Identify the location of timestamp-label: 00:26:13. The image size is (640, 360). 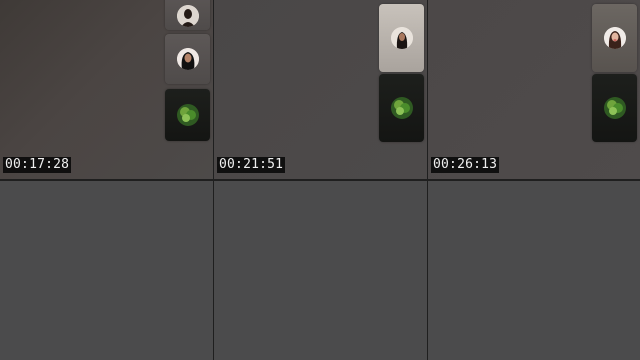
(465, 165).